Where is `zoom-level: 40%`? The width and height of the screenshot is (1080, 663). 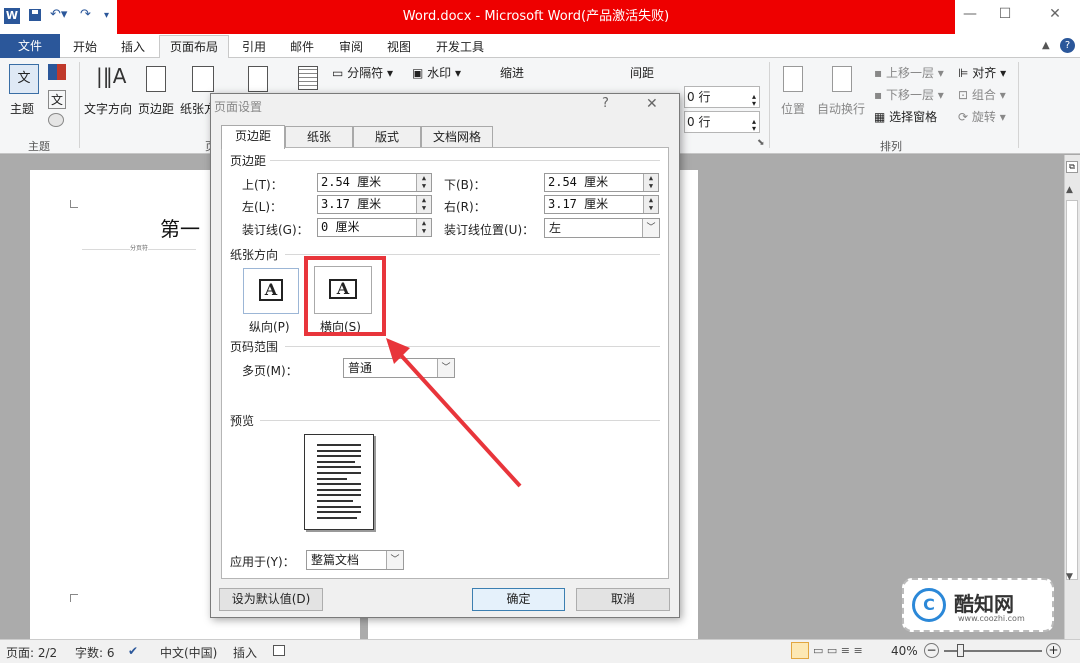
zoom-level: 40% is located at coordinates (904, 651).